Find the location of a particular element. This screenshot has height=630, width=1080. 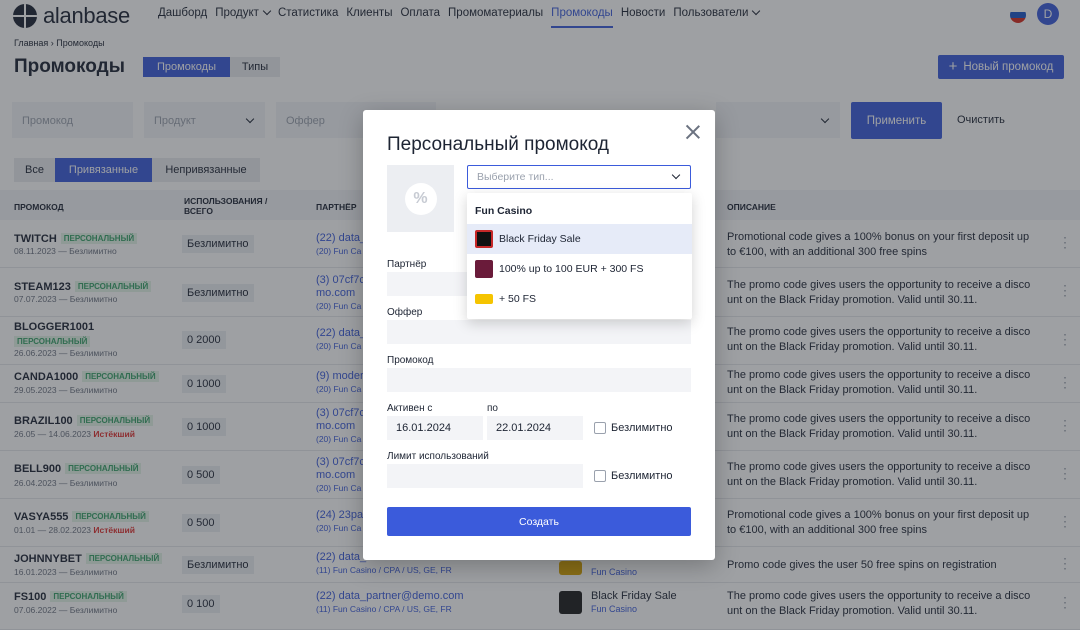

usage-limit-label: Лимит использований is located at coordinates (438, 456).